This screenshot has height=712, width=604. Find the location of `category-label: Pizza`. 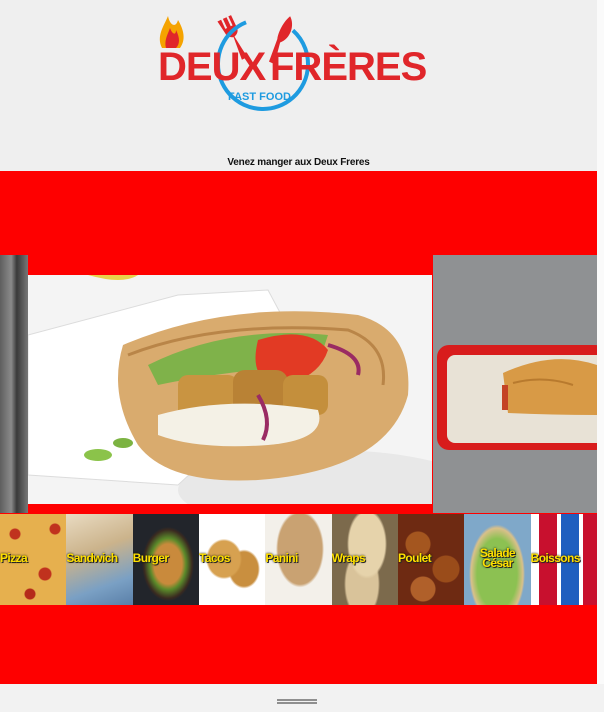

category-label: Pizza is located at coordinates (14, 558).